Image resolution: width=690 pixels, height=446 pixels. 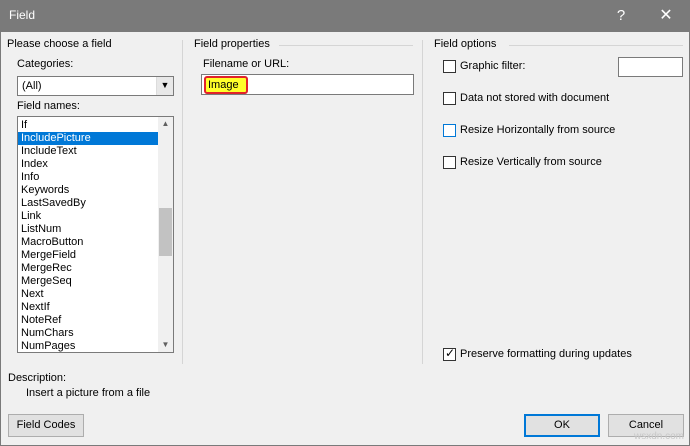 I want to click on resize-vertically-checkbox, so click(x=449, y=162).